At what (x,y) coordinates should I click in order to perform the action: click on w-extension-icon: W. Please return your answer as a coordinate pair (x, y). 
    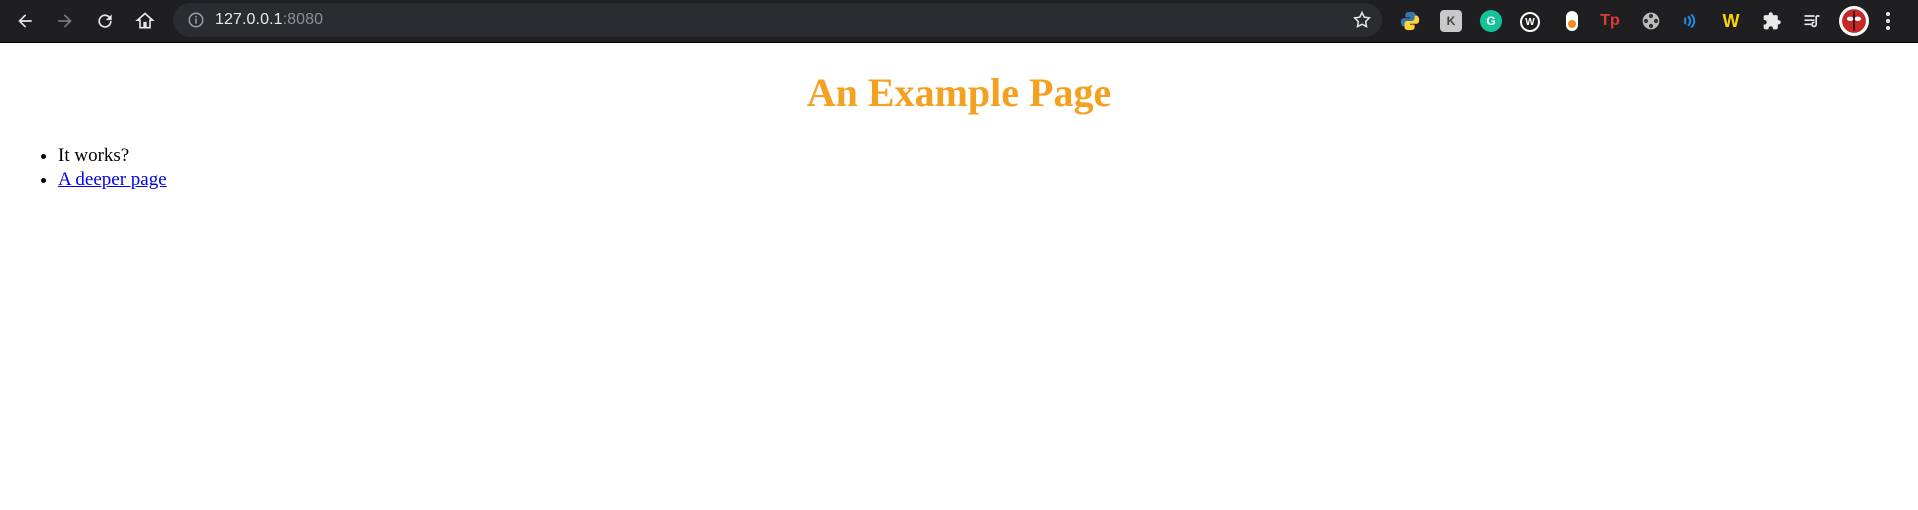
    Looking at the image, I should click on (1530, 22).